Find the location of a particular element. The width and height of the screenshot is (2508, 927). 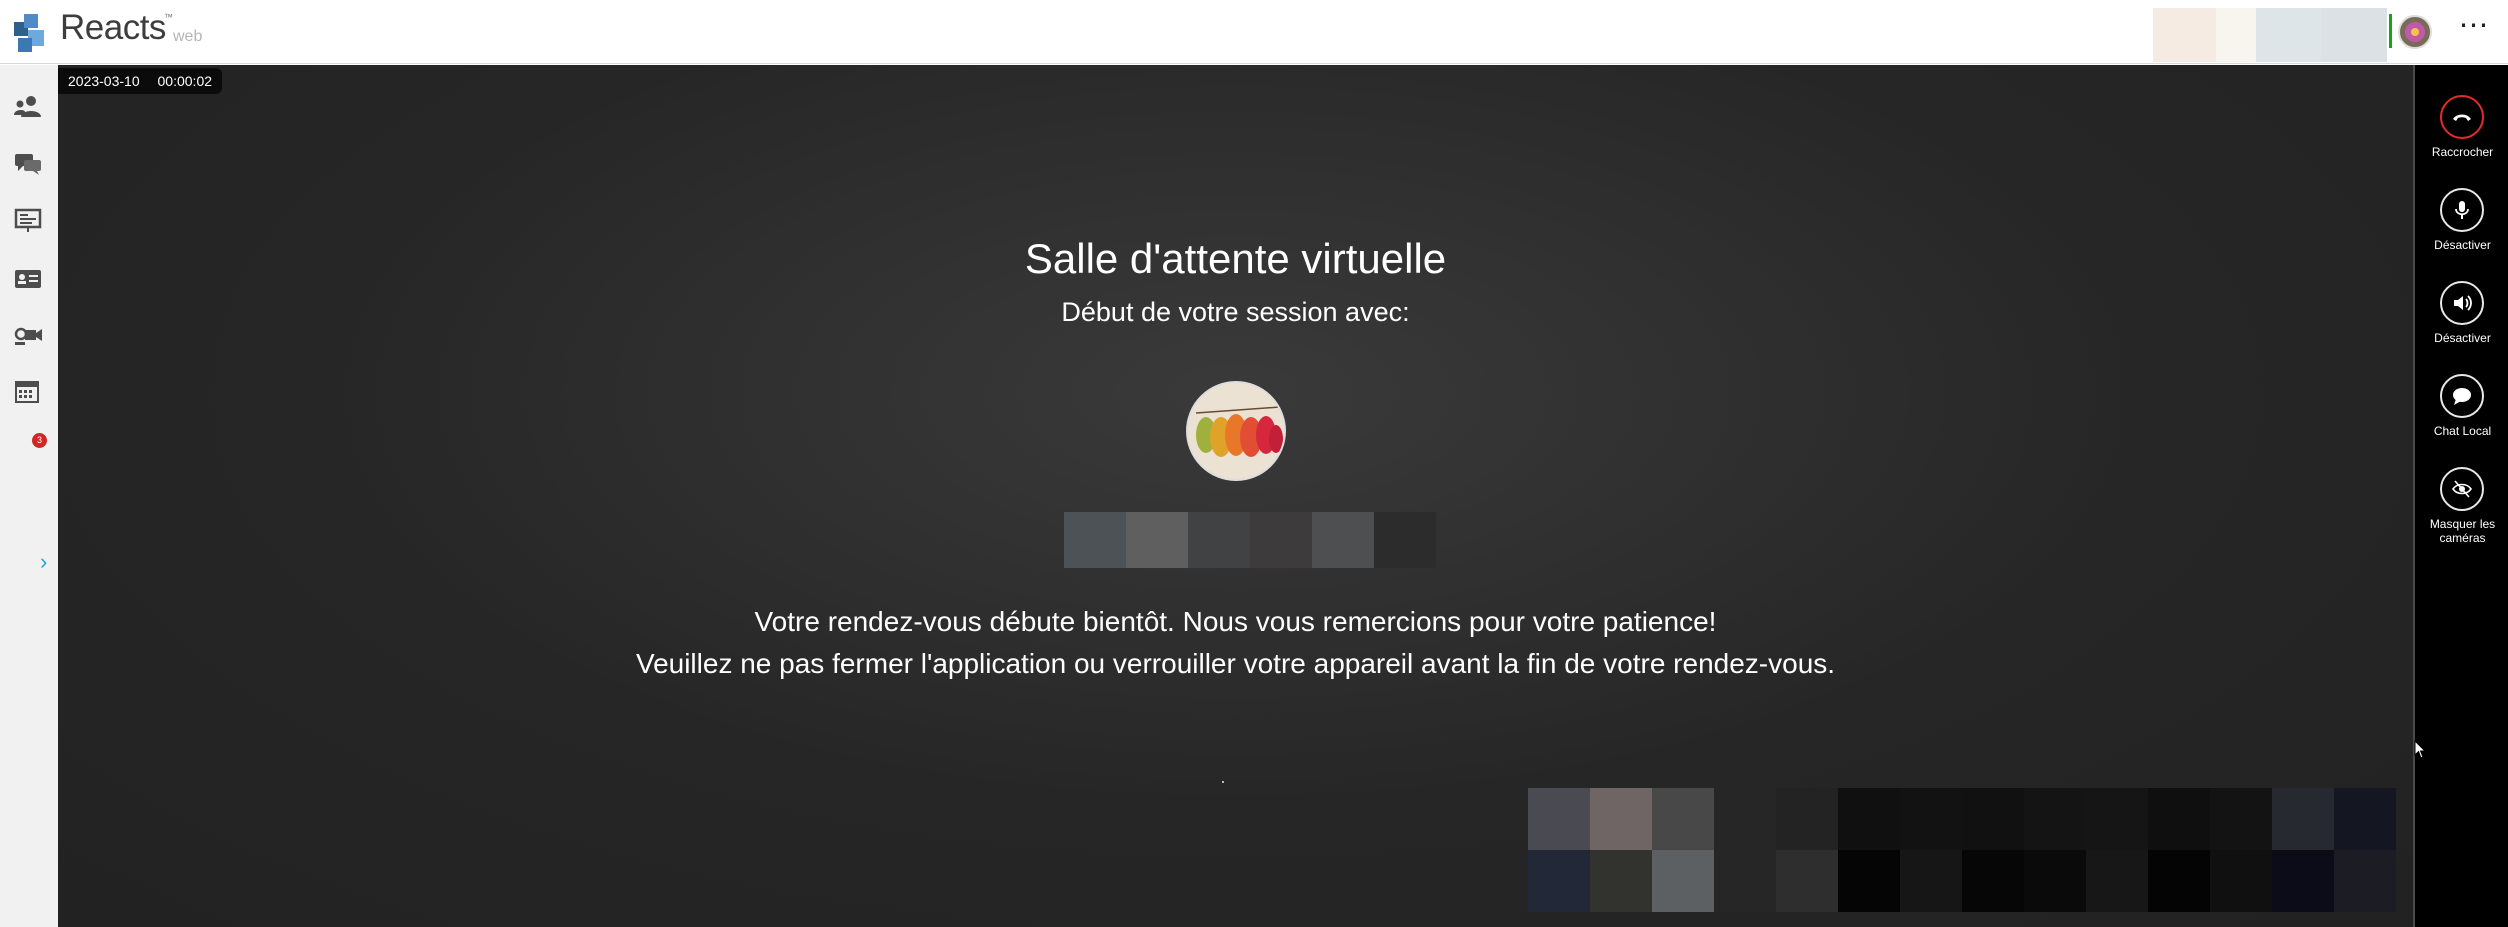

mute-speaker-button is located at coordinates (2462, 303).